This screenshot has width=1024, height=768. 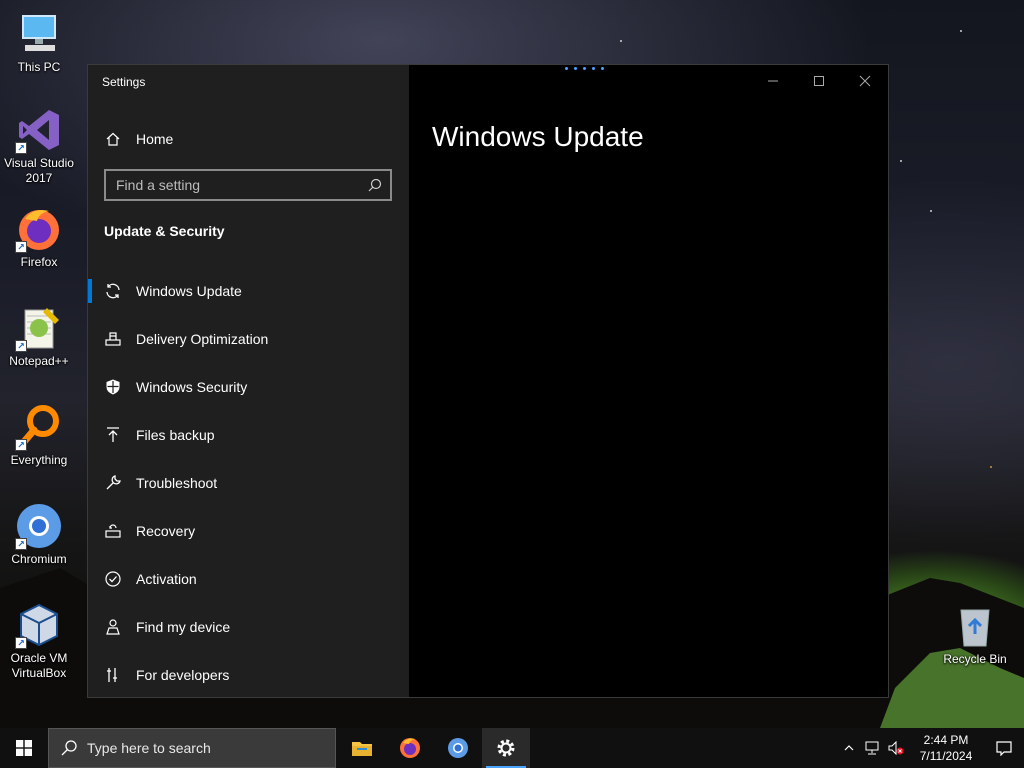 What do you see at coordinates (236, 185) in the screenshot?
I see `search-input` at bounding box center [236, 185].